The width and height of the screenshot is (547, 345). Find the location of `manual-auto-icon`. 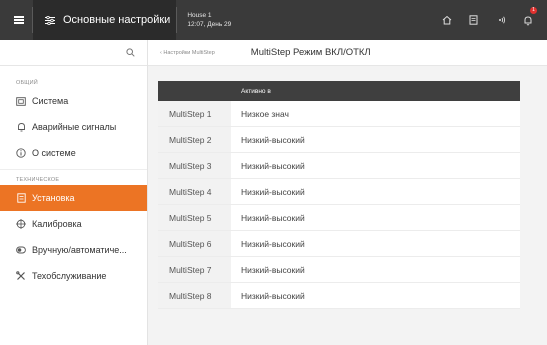

manual-auto-icon is located at coordinates (21, 250).